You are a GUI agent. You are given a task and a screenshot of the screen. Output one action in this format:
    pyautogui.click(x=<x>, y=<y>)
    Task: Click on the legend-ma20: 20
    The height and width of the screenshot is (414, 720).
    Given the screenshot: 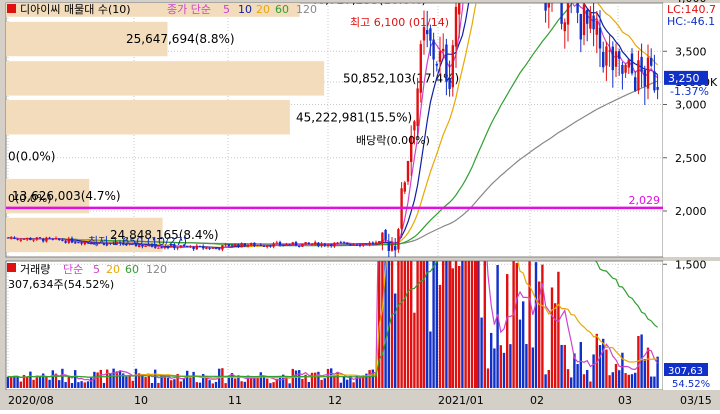 What is the action you would take?
    pyautogui.click(x=263, y=9)
    